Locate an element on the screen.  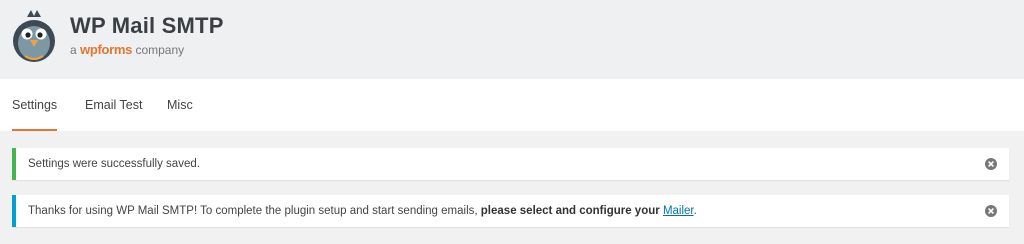
info-notice-bold: please select and configure your is located at coordinates (570, 211).